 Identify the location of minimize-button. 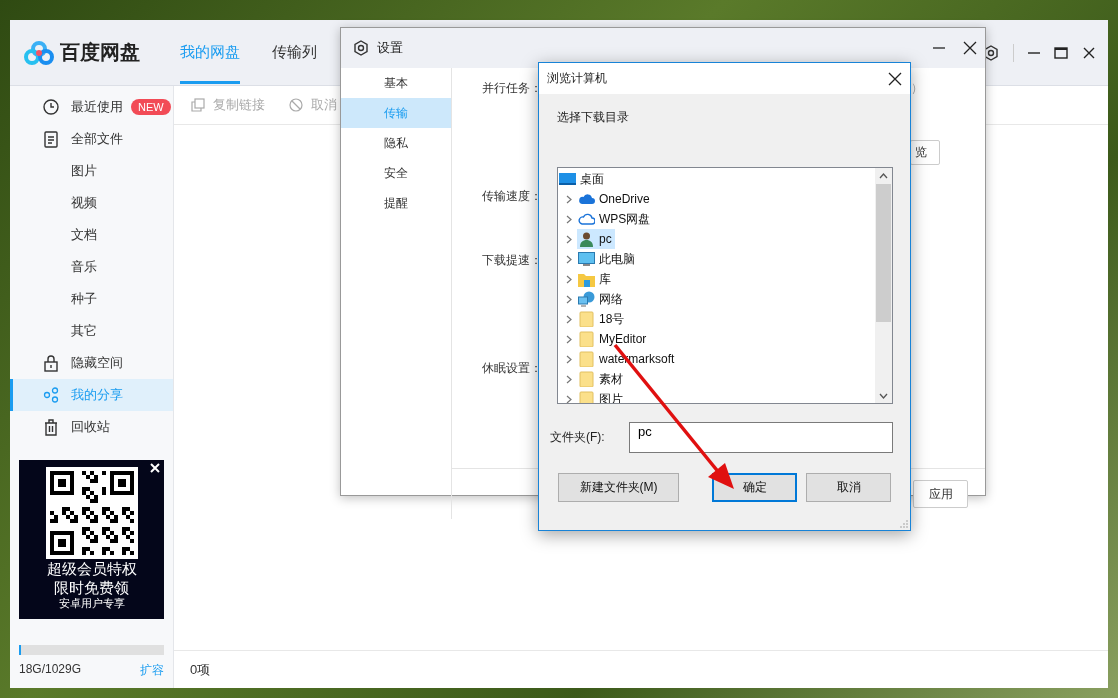
(1034, 52).